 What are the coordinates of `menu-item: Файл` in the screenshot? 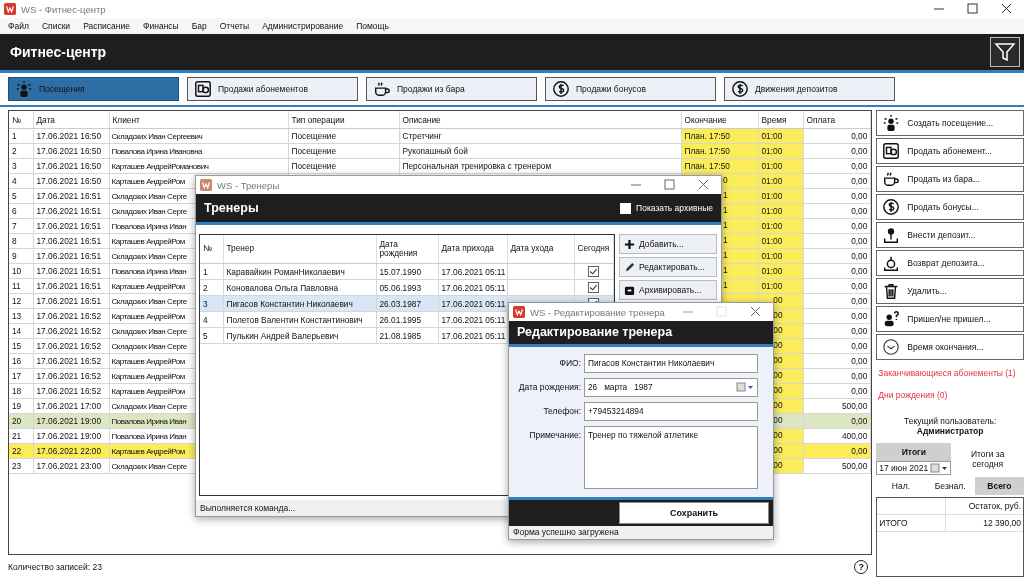 It's located at (18, 26).